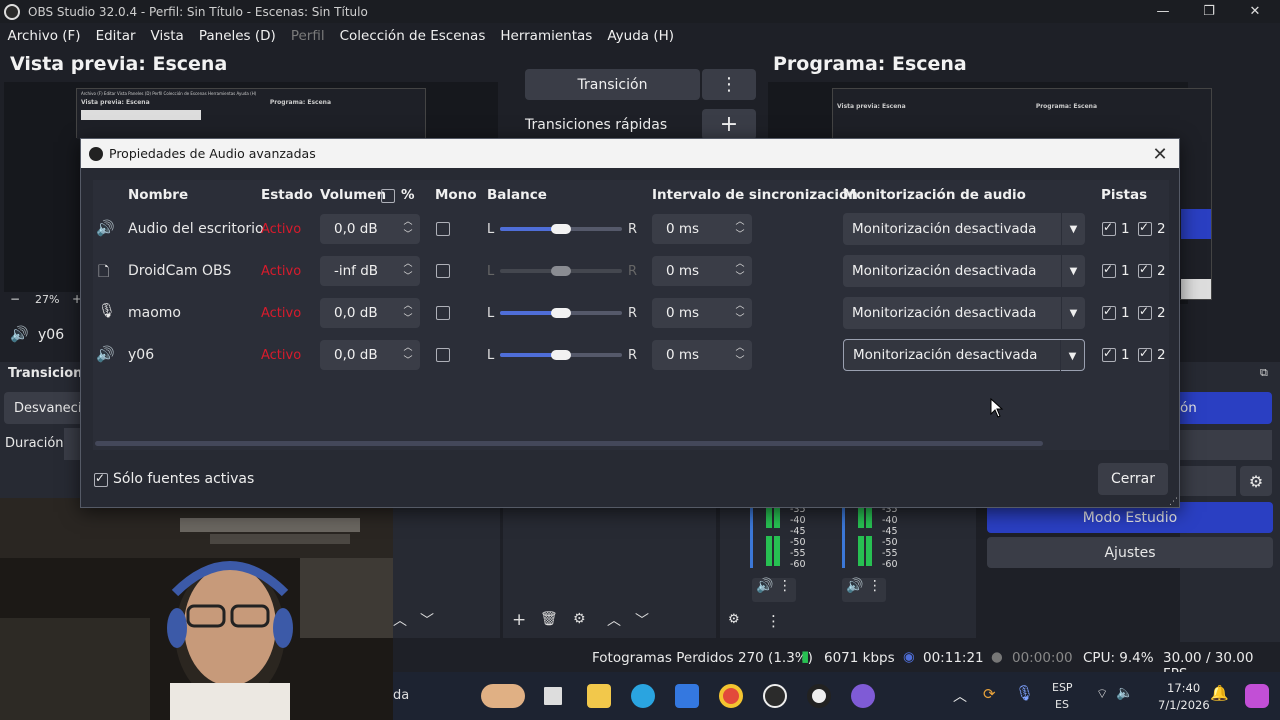  I want to click on notification-bell-icon: 🔔, so click(1219, 693).